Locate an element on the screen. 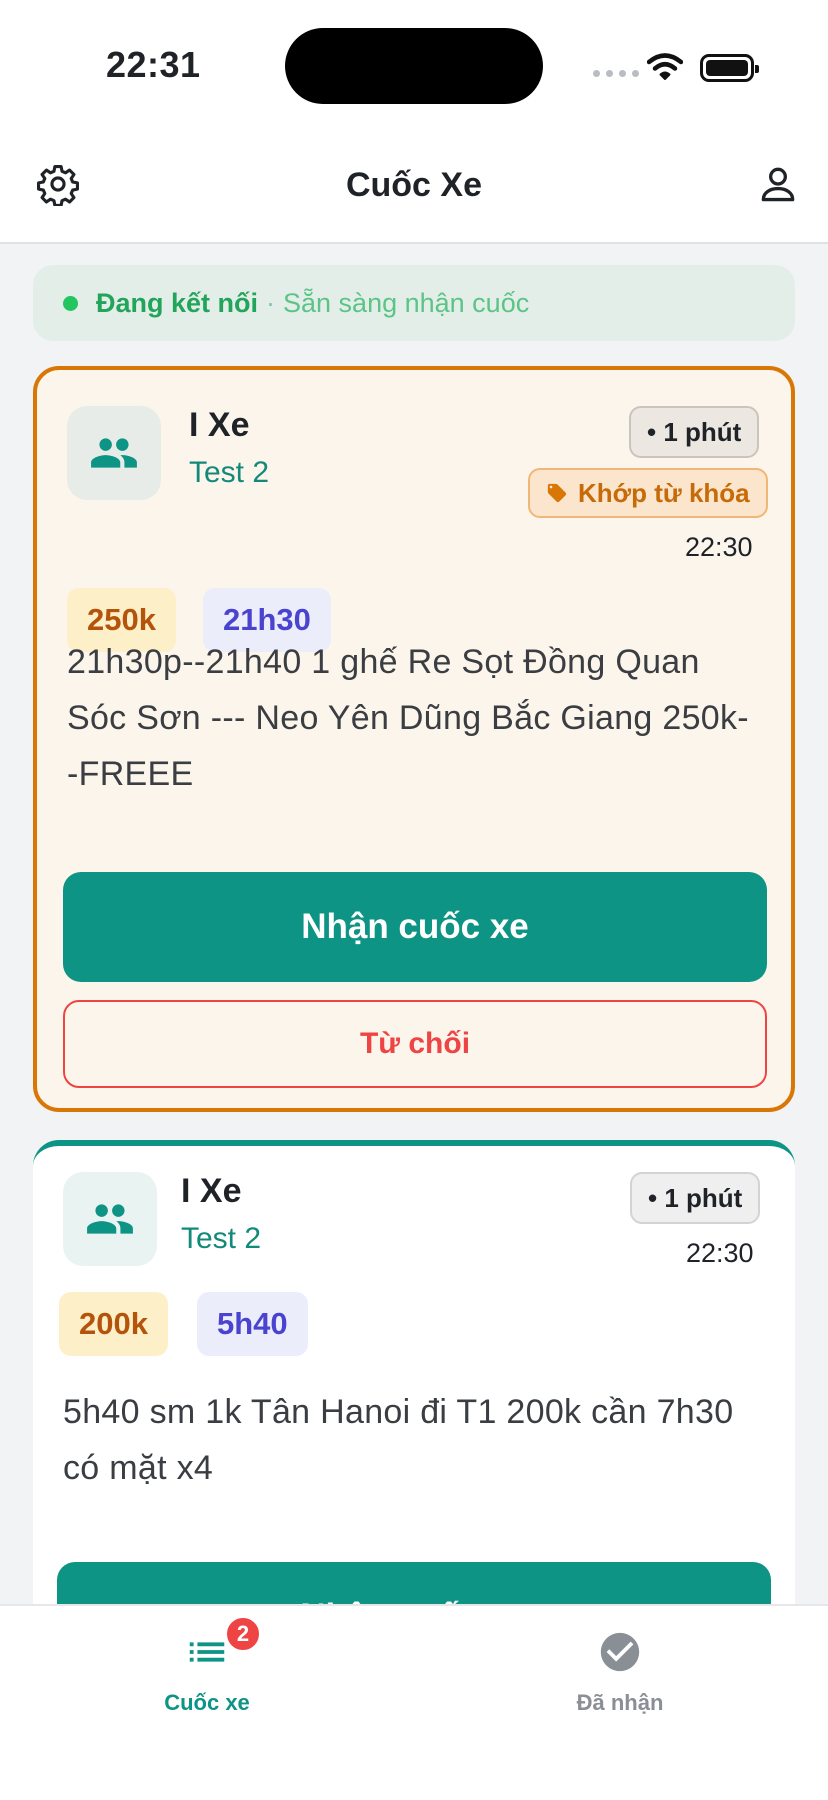  connection-status: Đang kết nối is located at coordinates (177, 302).